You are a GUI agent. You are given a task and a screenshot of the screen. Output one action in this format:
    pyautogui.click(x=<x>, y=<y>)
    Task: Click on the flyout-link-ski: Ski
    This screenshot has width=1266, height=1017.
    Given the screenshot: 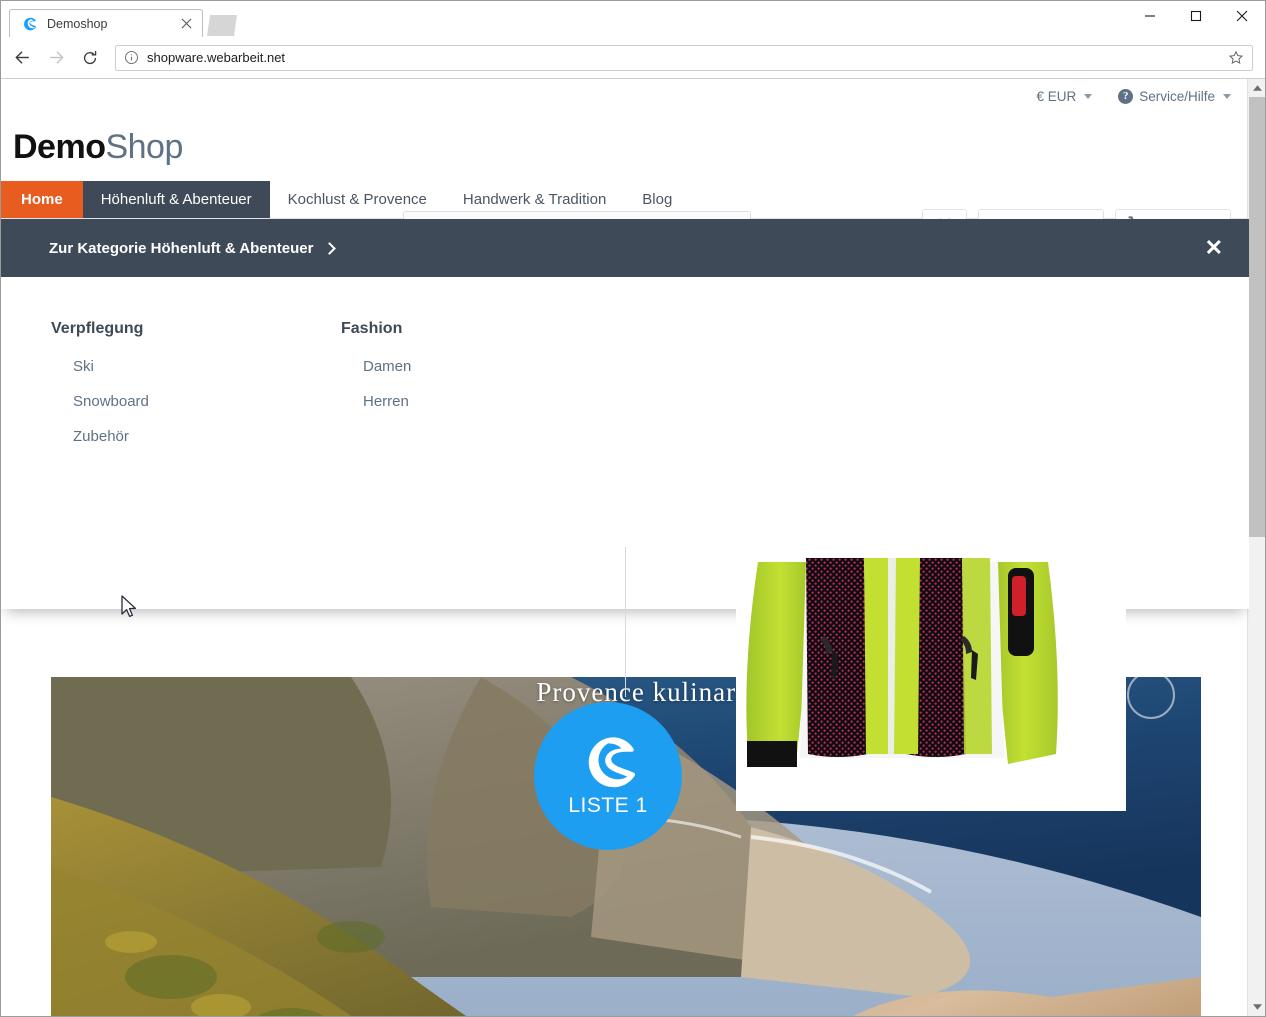 What is the action you would take?
    pyautogui.click(x=181, y=366)
    